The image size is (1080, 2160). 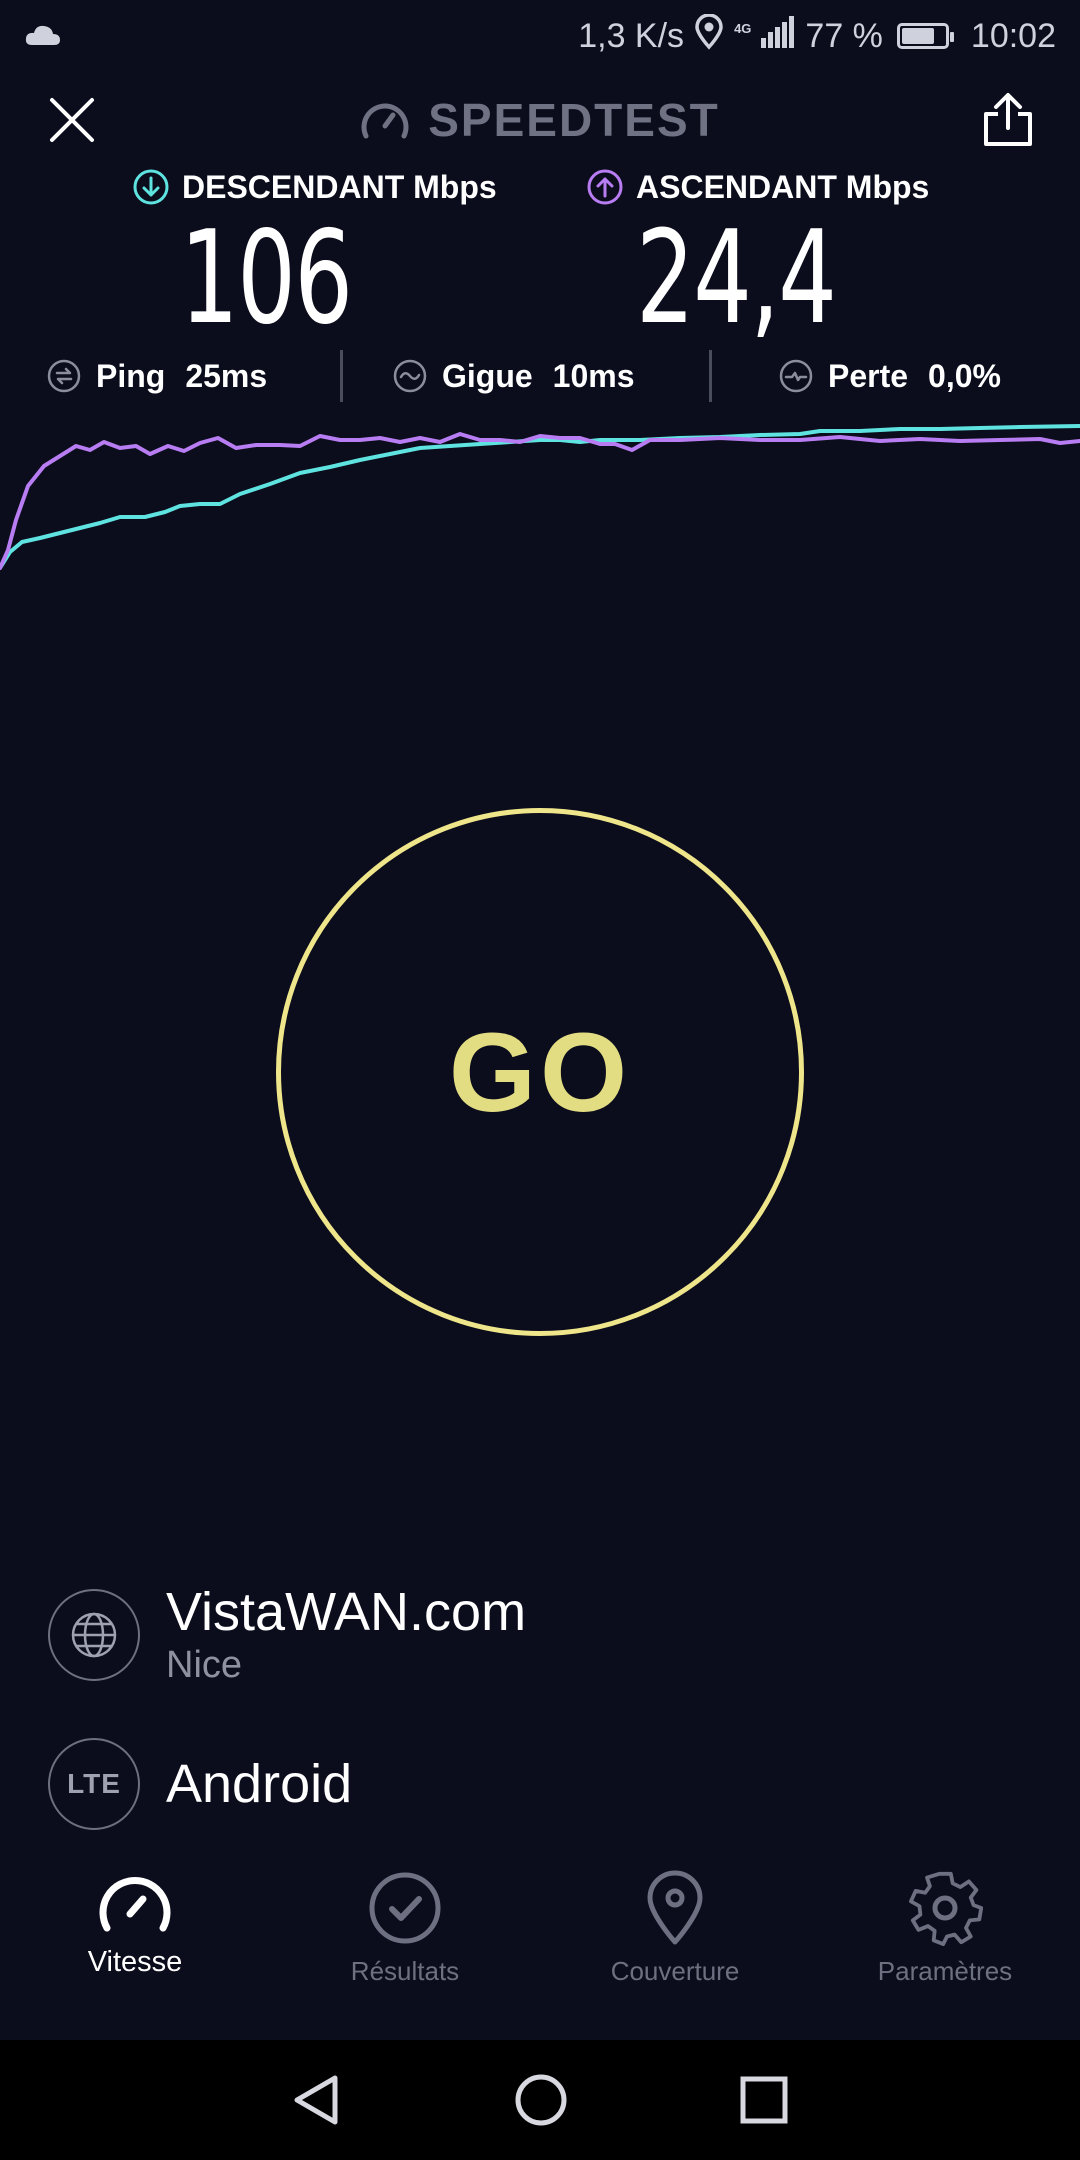 I want to click on tab-vitesse: Vitesse, so click(x=135, y=1924).